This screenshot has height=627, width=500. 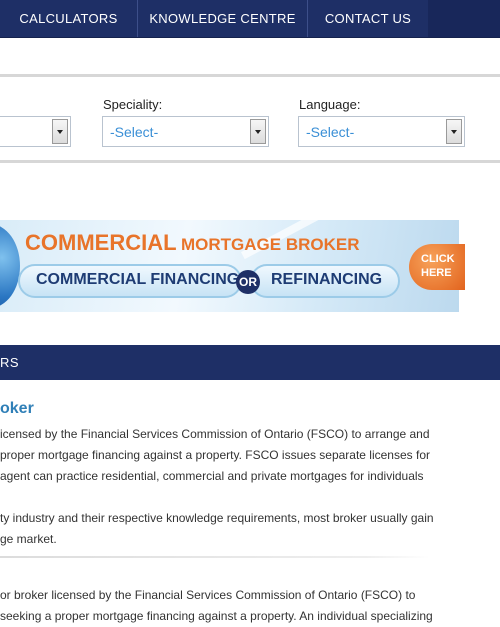 I want to click on banner-or-badge: OR, so click(x=248, y=282).